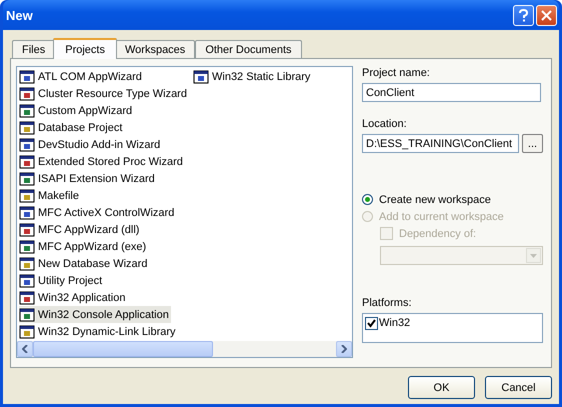  Describe the element at coordinates (93, 264) in the screenshot. I see `item-label: New Database Wizard` at that location.